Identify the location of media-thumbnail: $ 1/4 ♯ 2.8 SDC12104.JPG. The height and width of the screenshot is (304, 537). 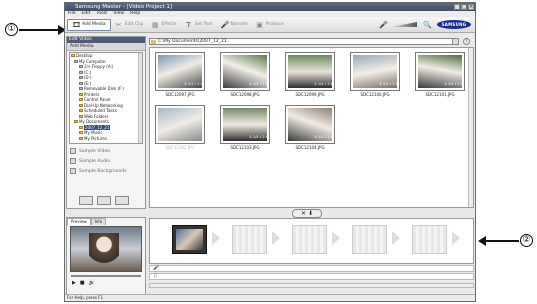
(310, 127).